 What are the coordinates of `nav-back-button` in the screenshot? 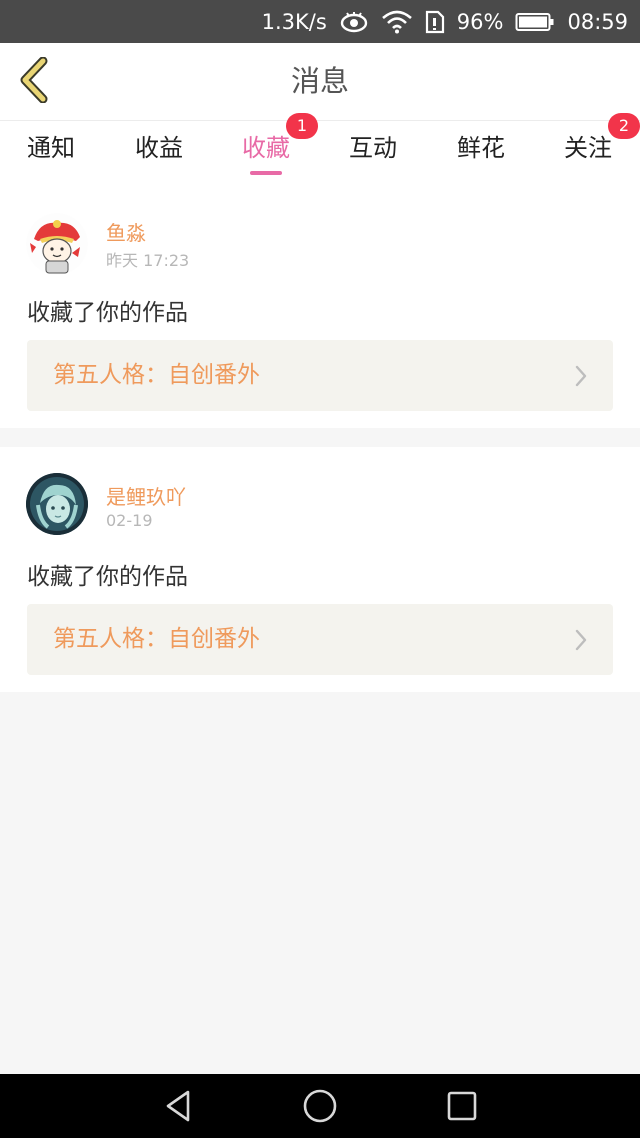 It's located at (178, 1106).